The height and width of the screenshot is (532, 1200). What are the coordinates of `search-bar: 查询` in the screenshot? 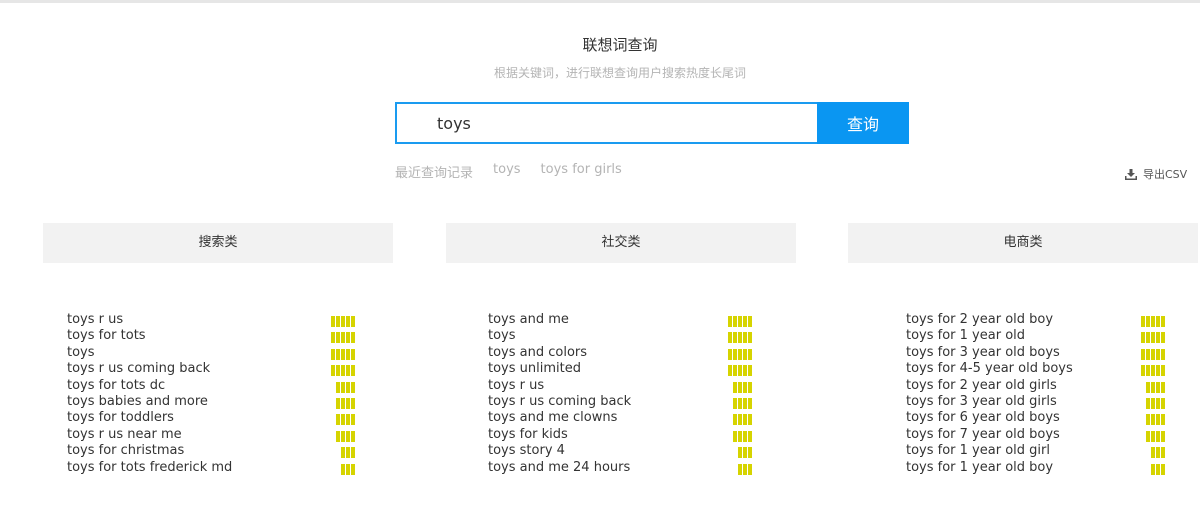 It's located at (652, 123).